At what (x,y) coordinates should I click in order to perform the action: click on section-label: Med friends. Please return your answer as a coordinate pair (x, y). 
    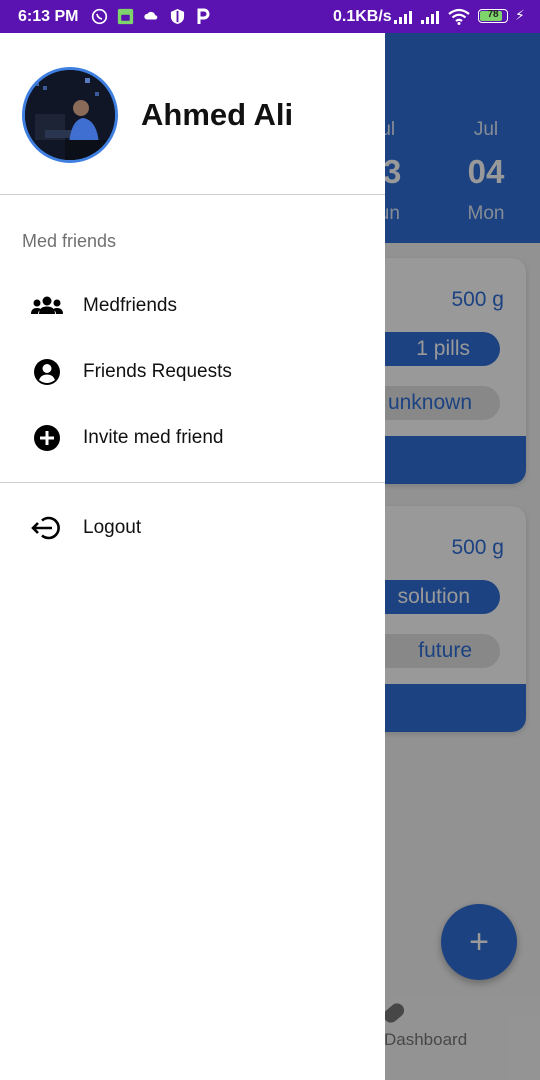
    Looking at the image, I should click on (69, 241).